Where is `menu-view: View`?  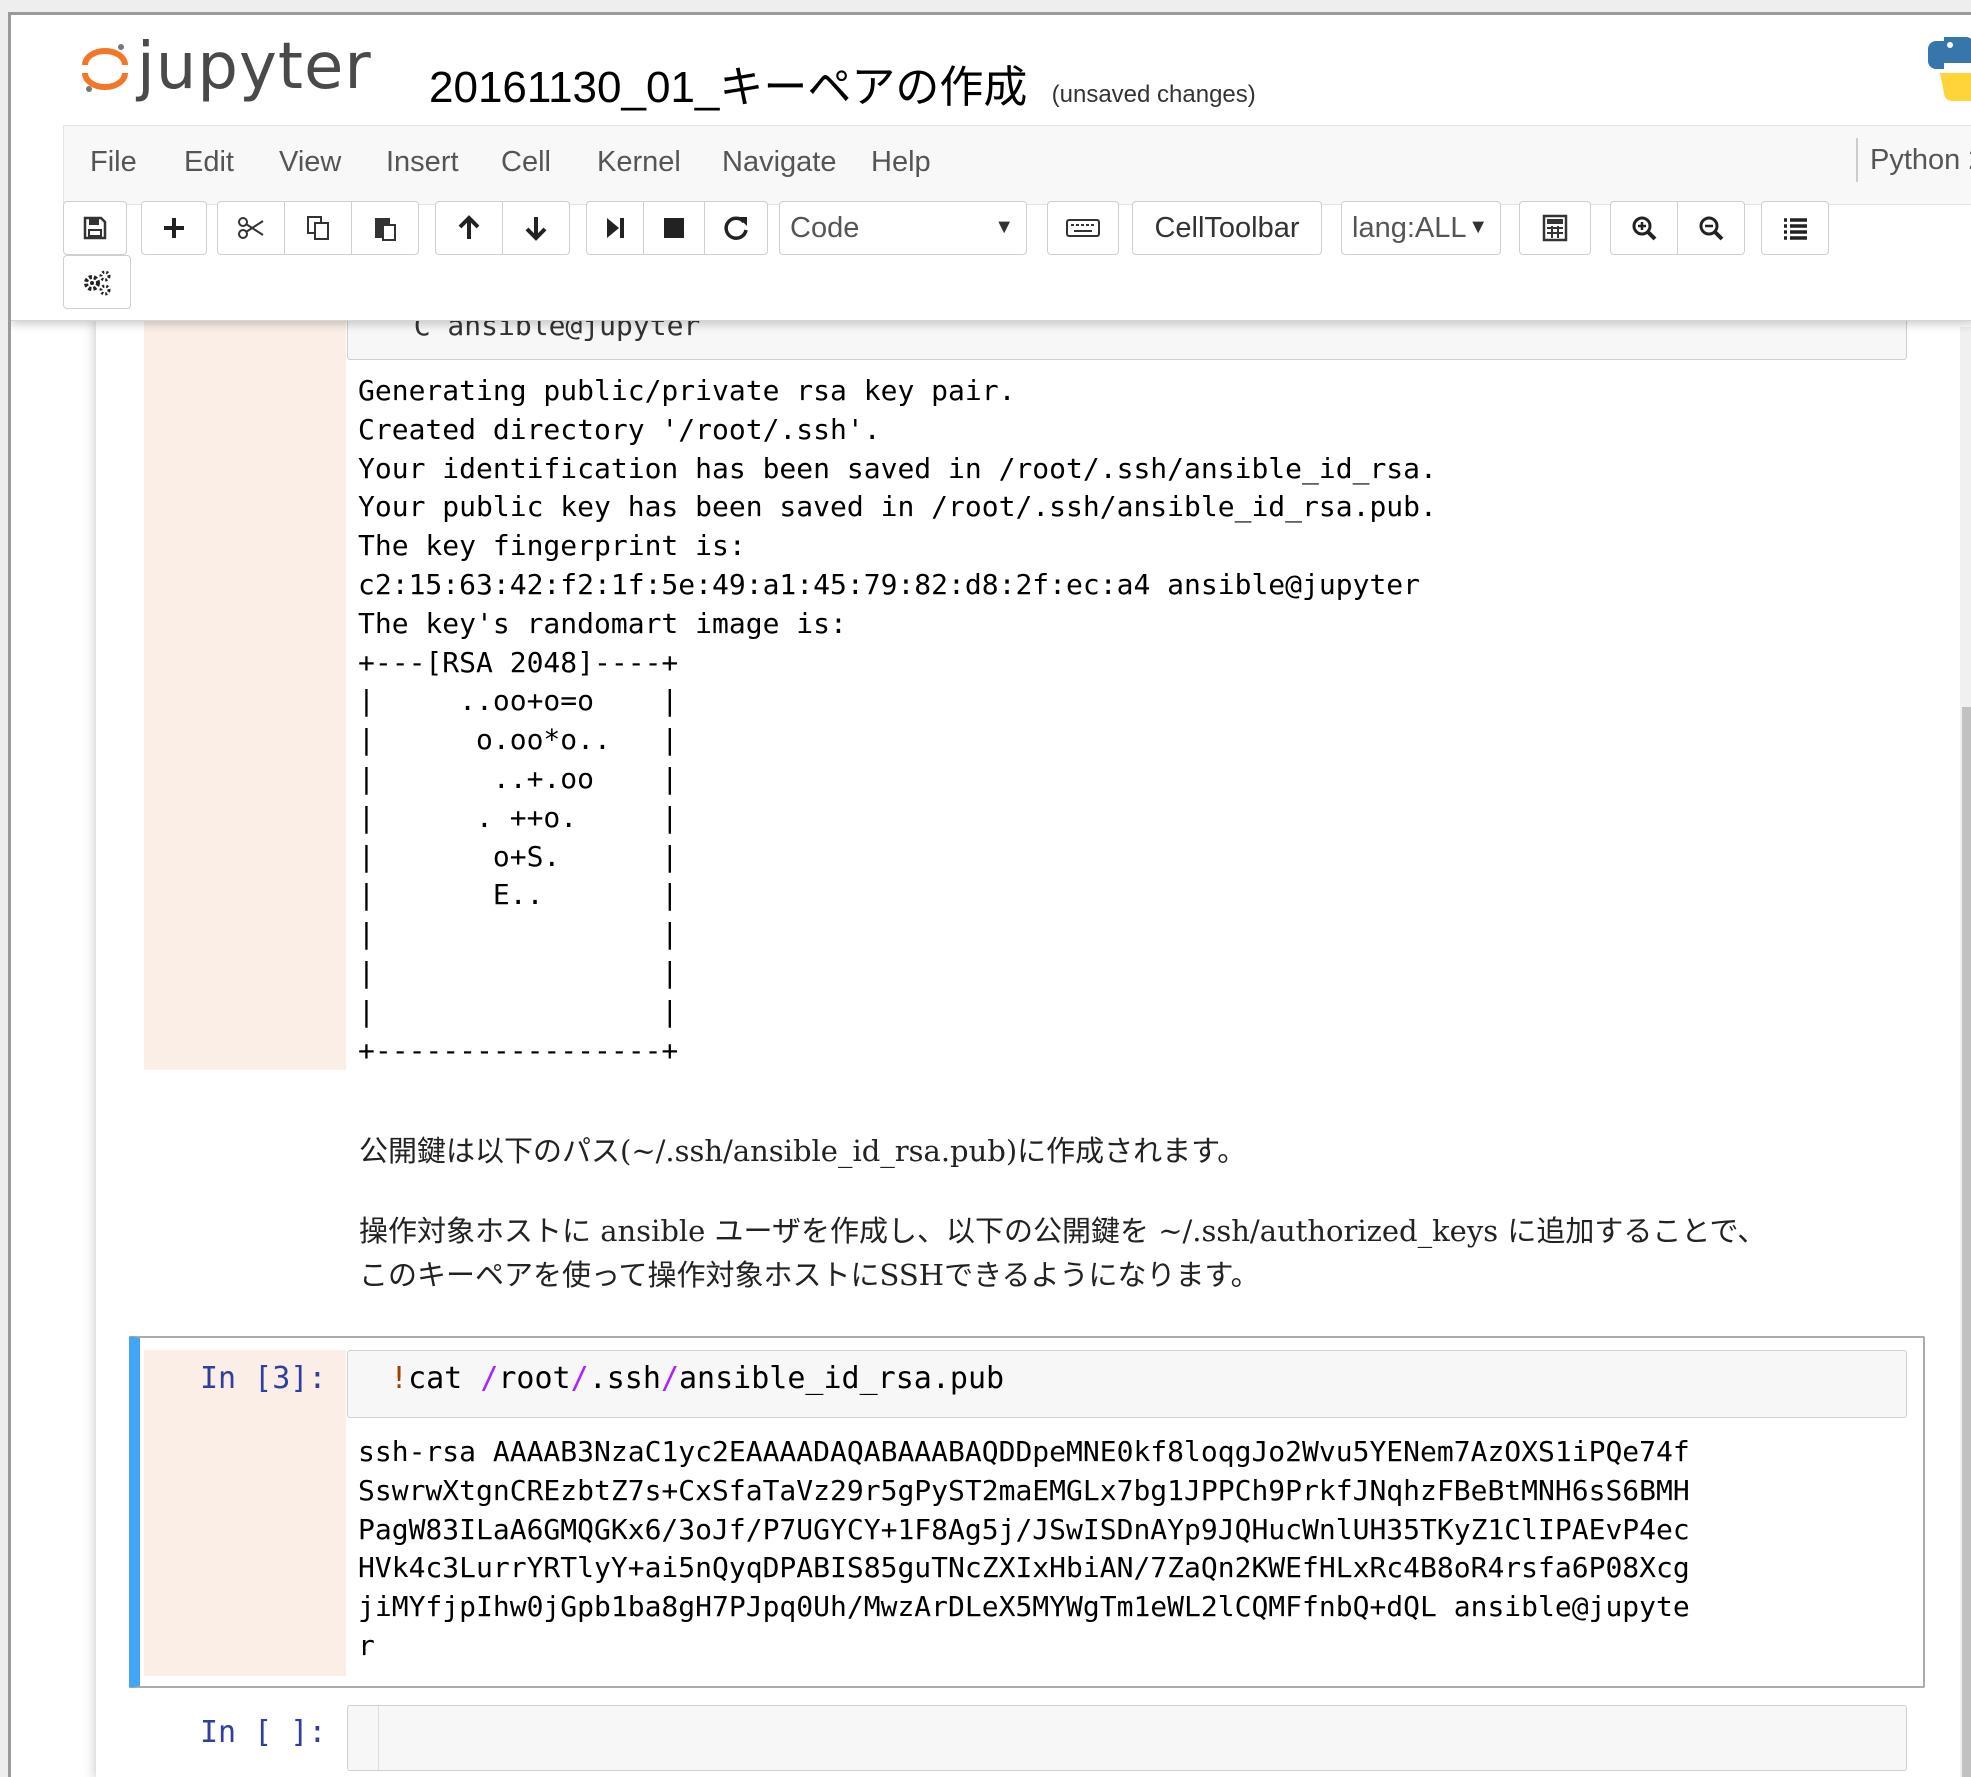
menu-view: View is located at coordinates (310, 162).